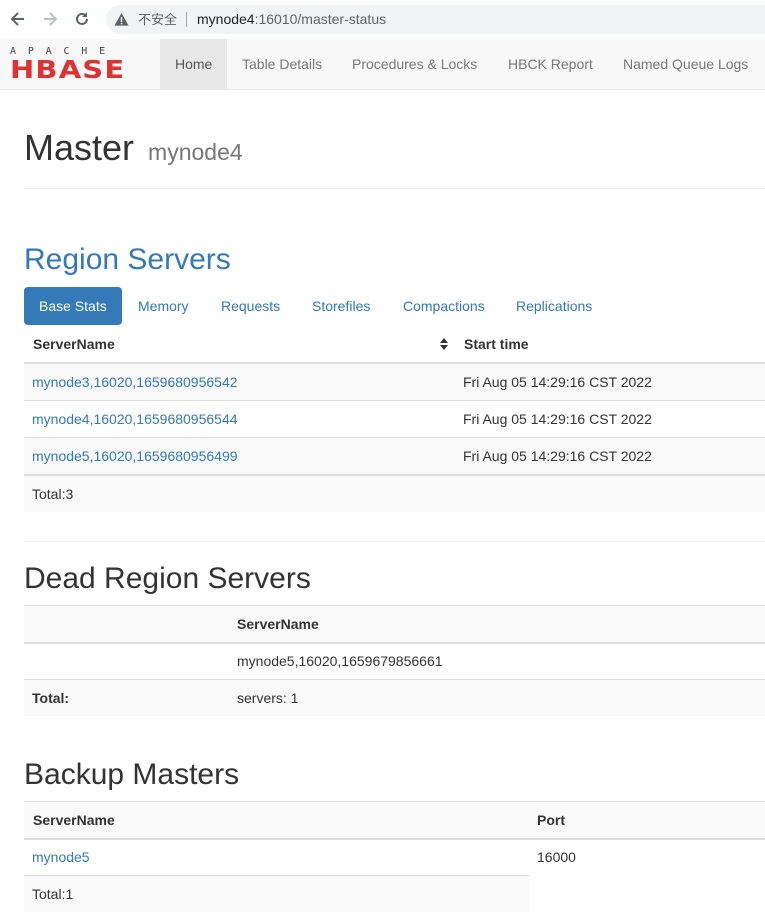 The width and height of the screenshot is (765, 920). I want to click on tab-base-stats: Base Stats, so click(73, 306).